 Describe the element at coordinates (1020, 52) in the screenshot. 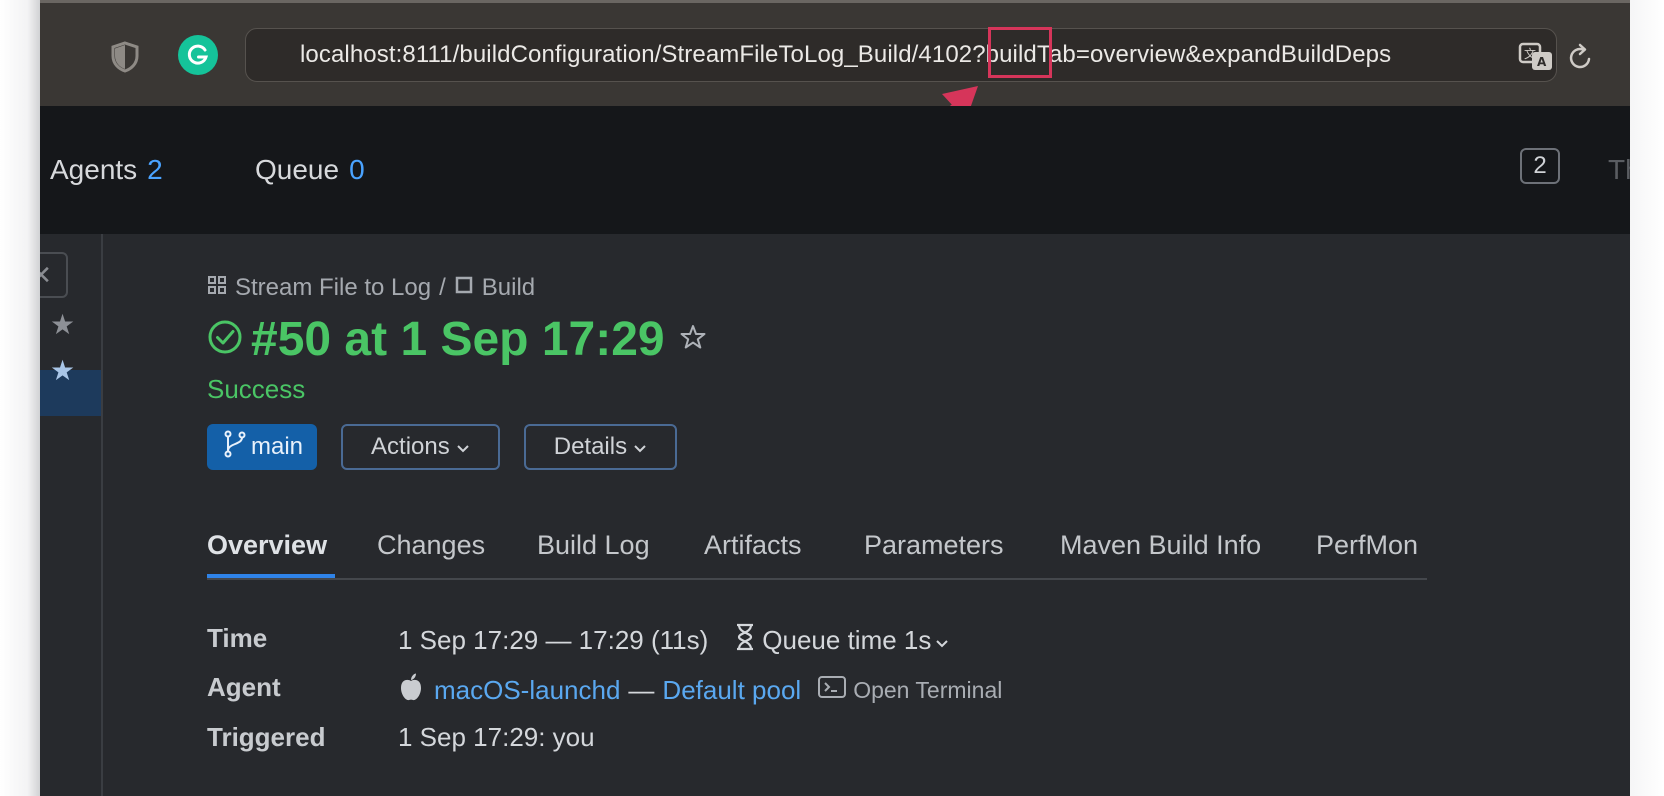

I see `build-id-highlight-box` at that location.